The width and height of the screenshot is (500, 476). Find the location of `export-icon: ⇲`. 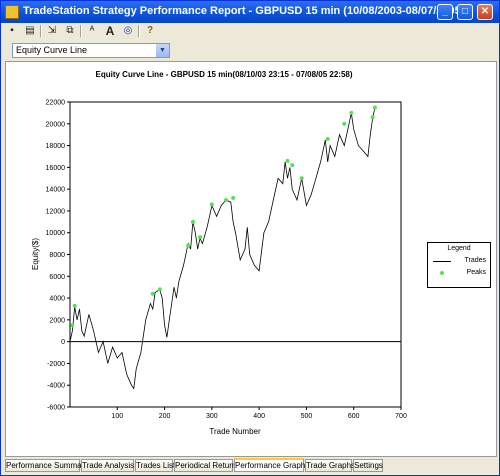

export-icon: ⇲ is located at coordinates (52, 31).